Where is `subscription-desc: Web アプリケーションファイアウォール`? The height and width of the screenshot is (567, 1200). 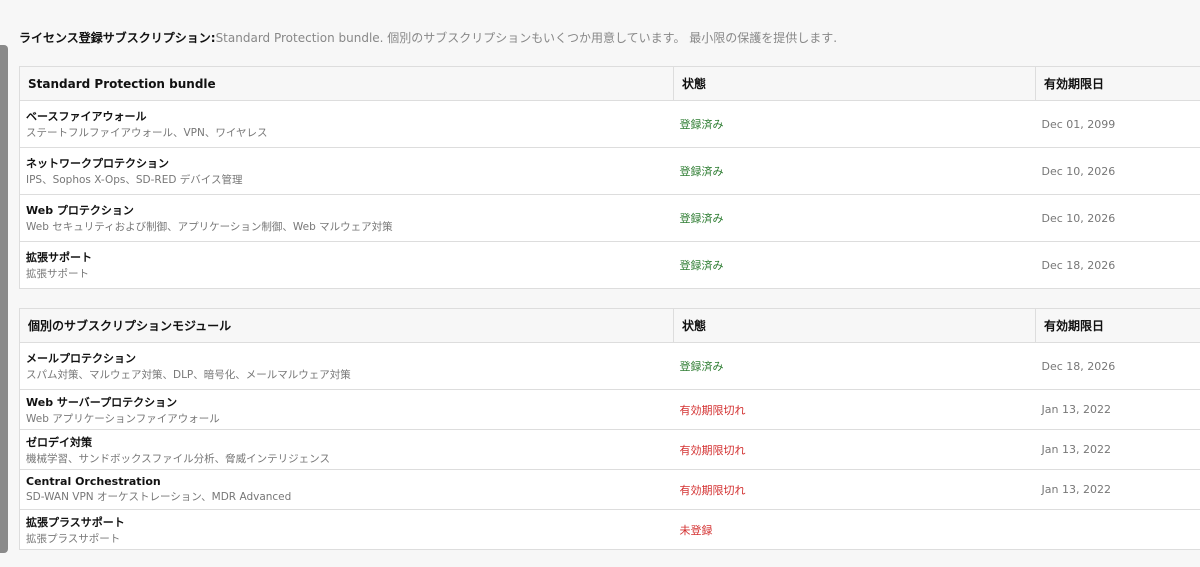 subscription-desc: Web アプリケーションファイアウォール is located at coordinates (123, 418).